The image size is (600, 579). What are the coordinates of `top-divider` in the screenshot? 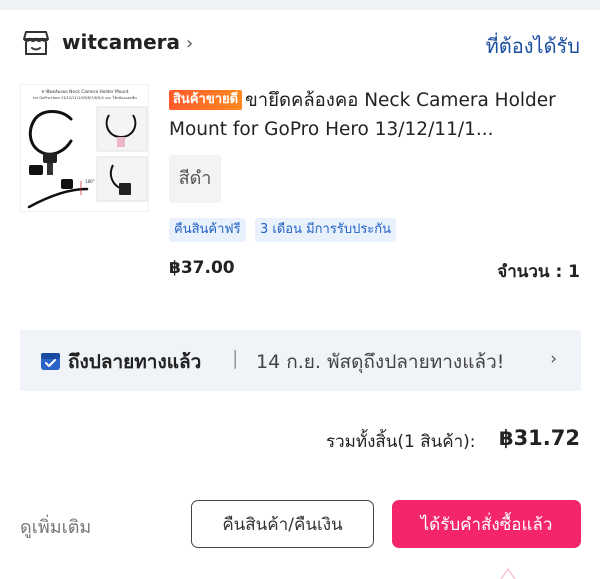 It's located at (300, 5).